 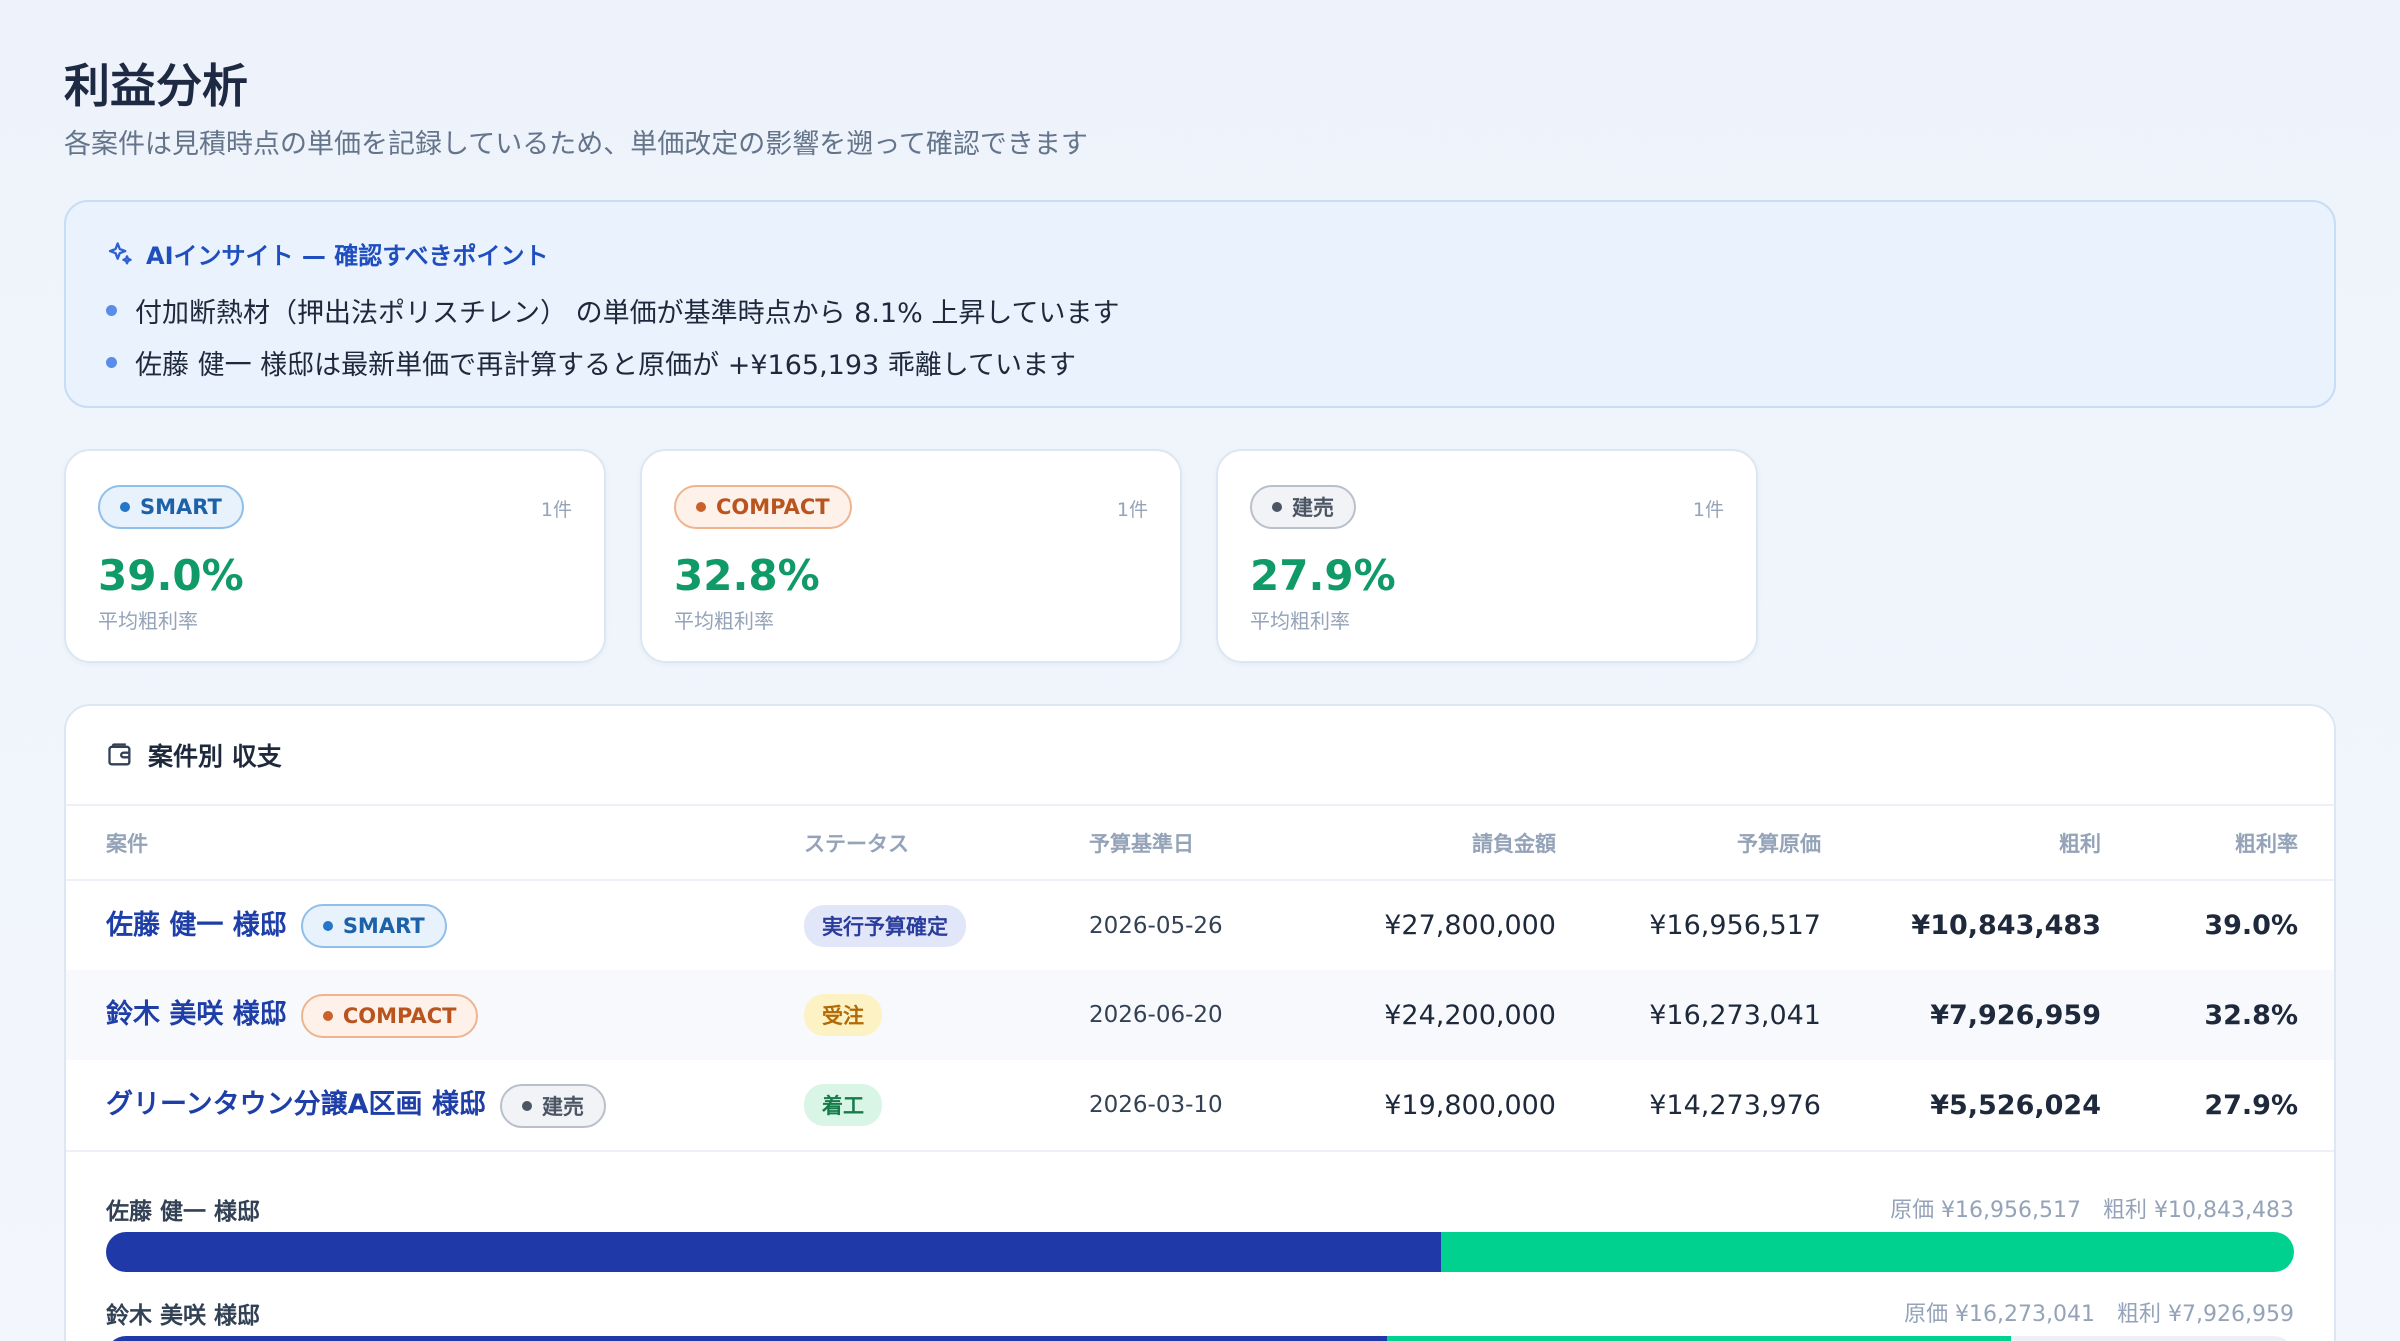 I want to click on bar-row: 鈴木 美咲 様邸 原価 ¥16,273,041 粗利 ¥7,926,959, so click(x=1200, y=1298).